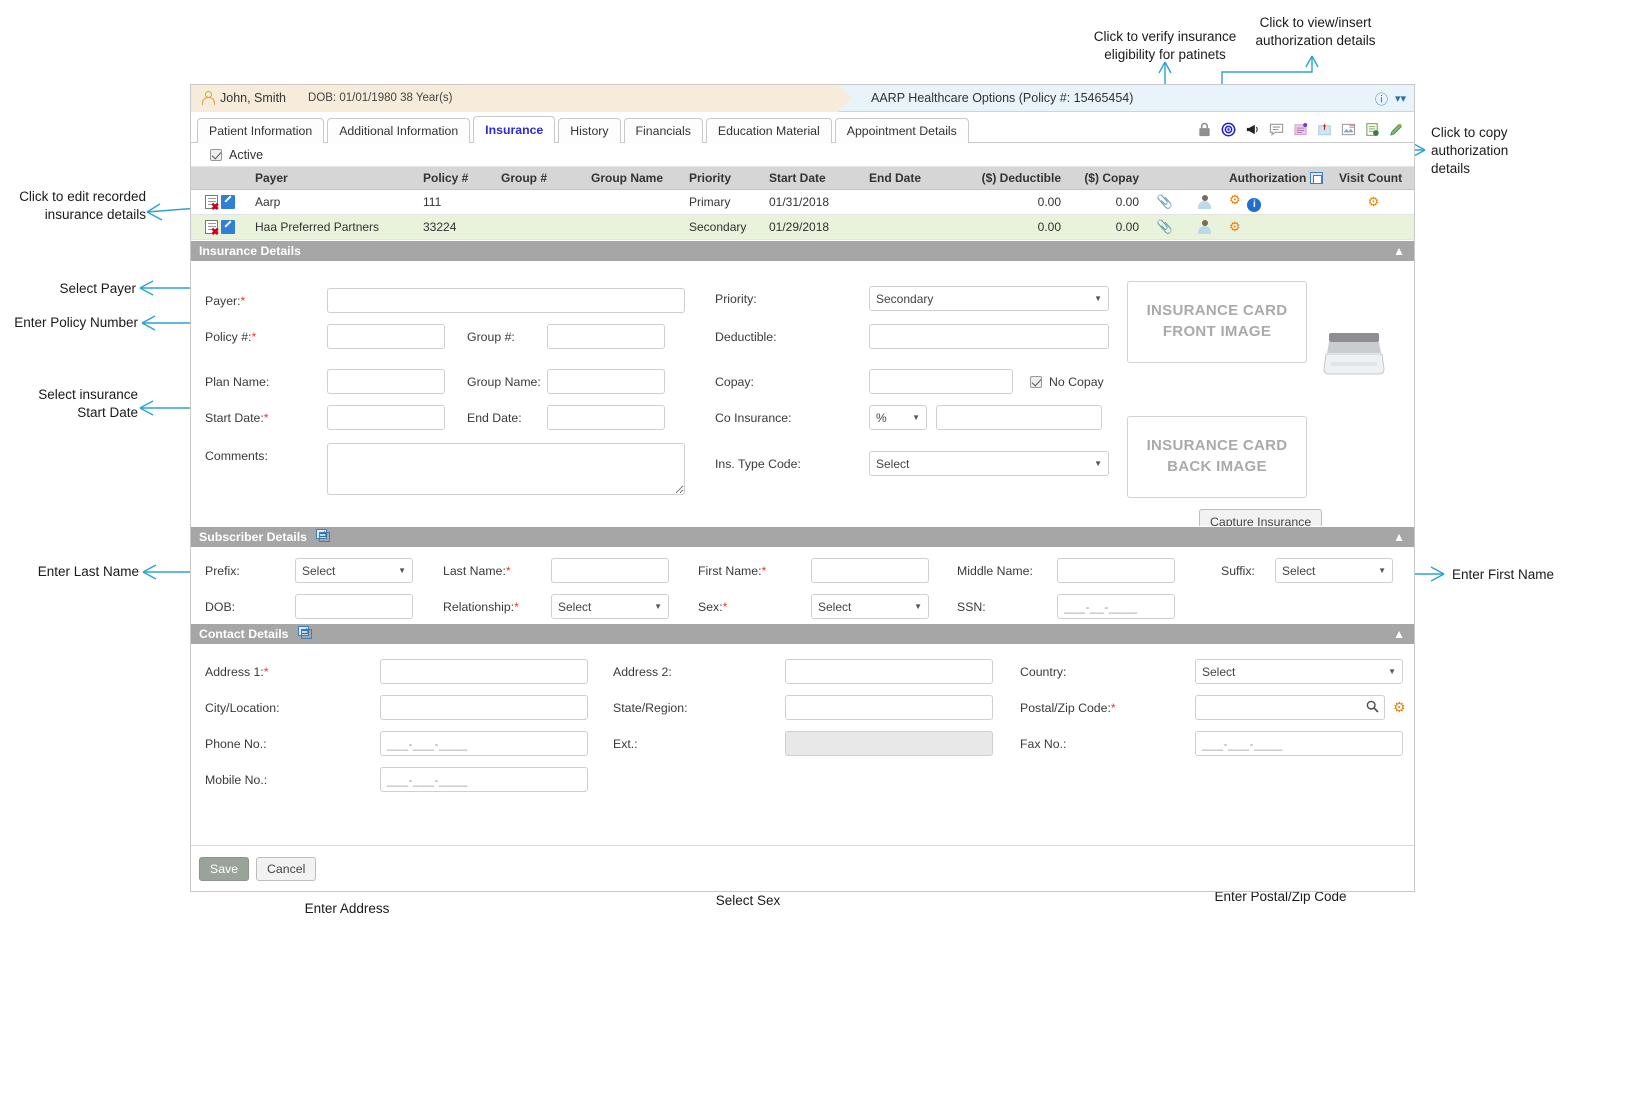  I want to click on state-input, so click(889, 707).